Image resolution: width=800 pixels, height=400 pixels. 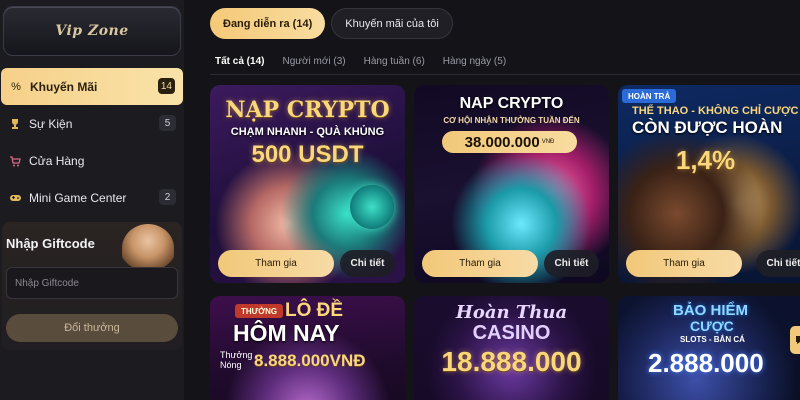 I want to click on promo-amount: 38.000.000, so click(x=502, y=142).